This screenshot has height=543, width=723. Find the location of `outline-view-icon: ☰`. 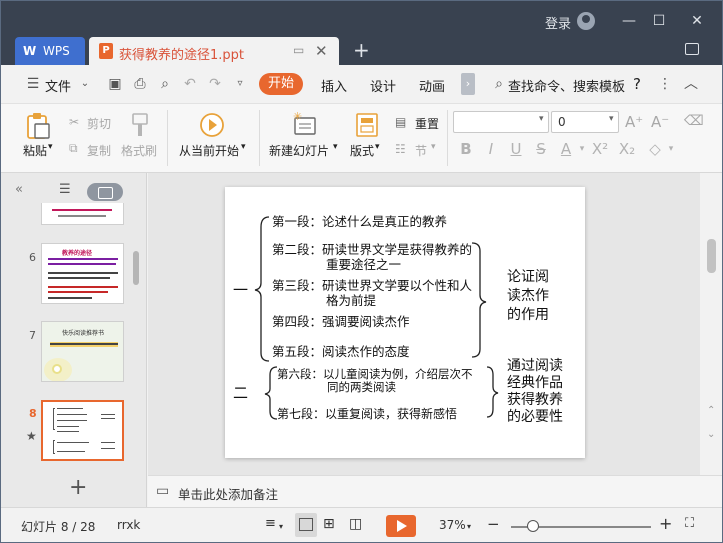

outline-view-icon: ☰ is located at coordinates (65, 189).